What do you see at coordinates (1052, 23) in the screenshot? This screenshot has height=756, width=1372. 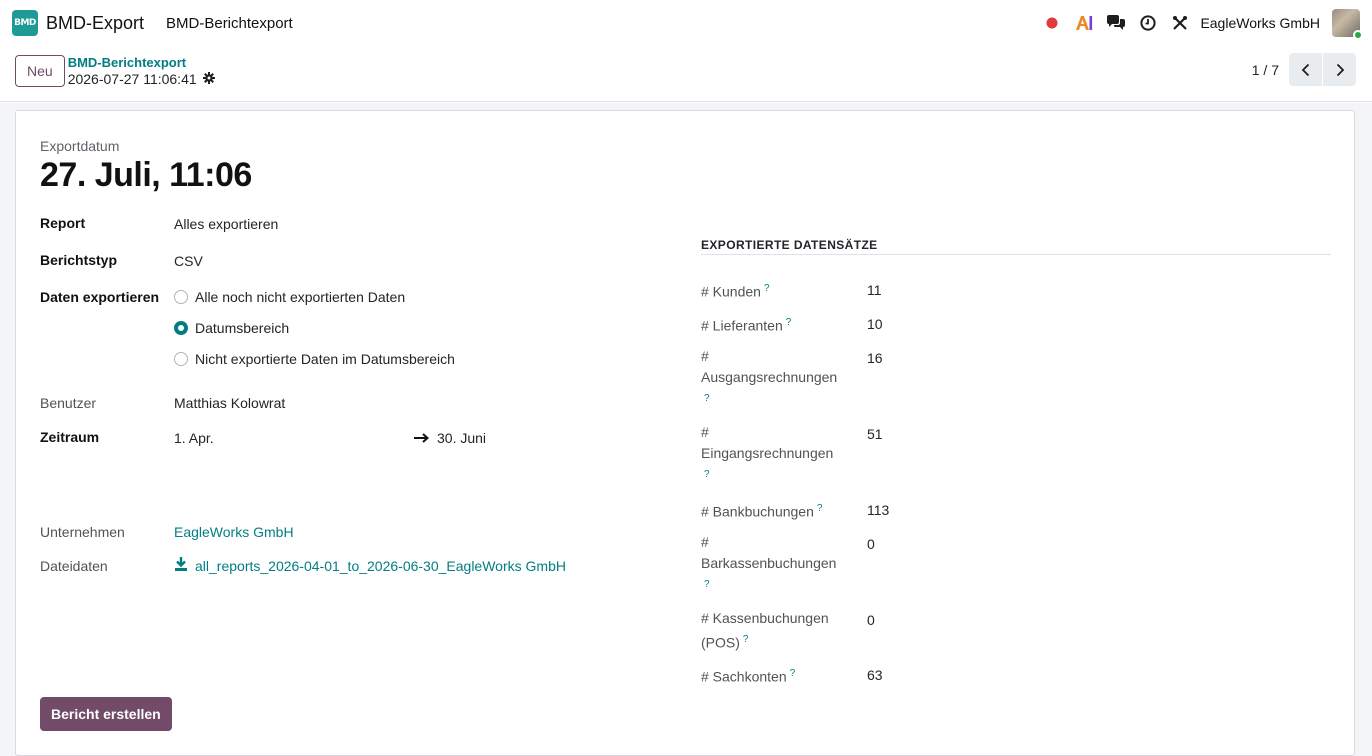 I see `record-dot-icon` at bounding box center [1052, 23].